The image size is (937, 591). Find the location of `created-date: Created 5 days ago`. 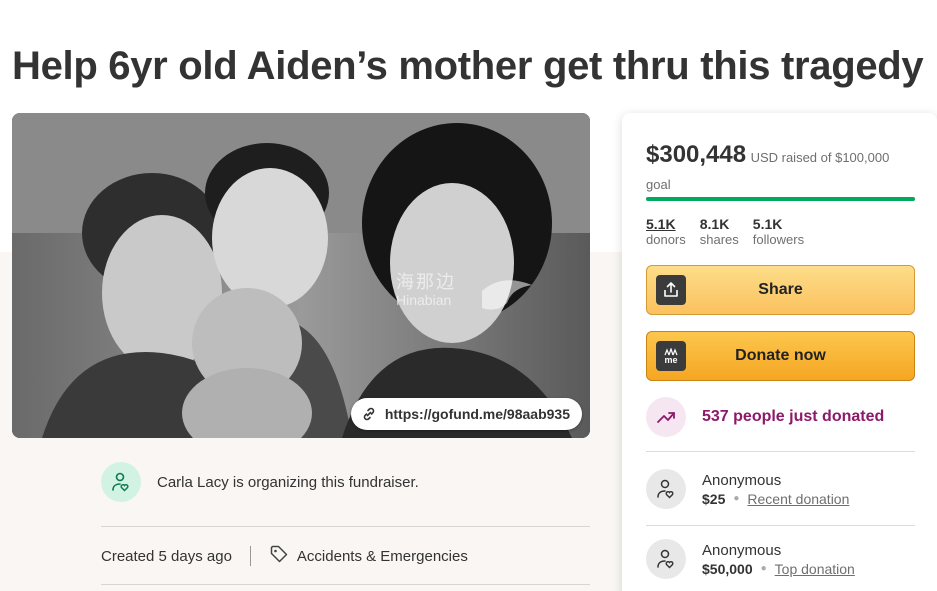

created-date: Created 5 days ago is located at coordinates (166, 556).